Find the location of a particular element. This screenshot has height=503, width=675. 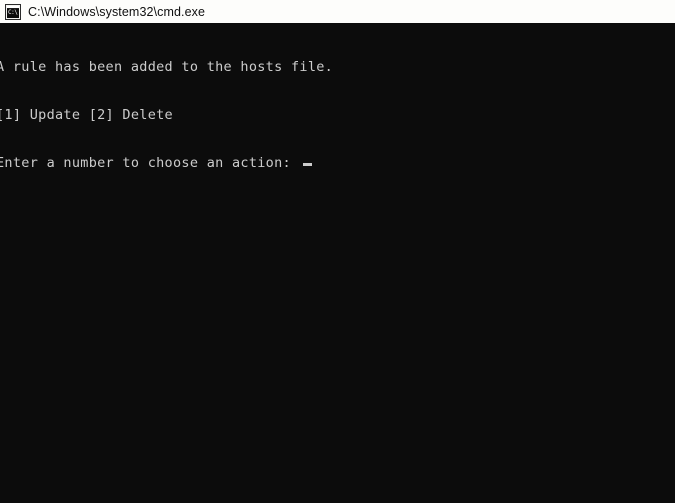

window-title: C:\Windows\system32\cmd.exe is located at coordinates (117, 11).